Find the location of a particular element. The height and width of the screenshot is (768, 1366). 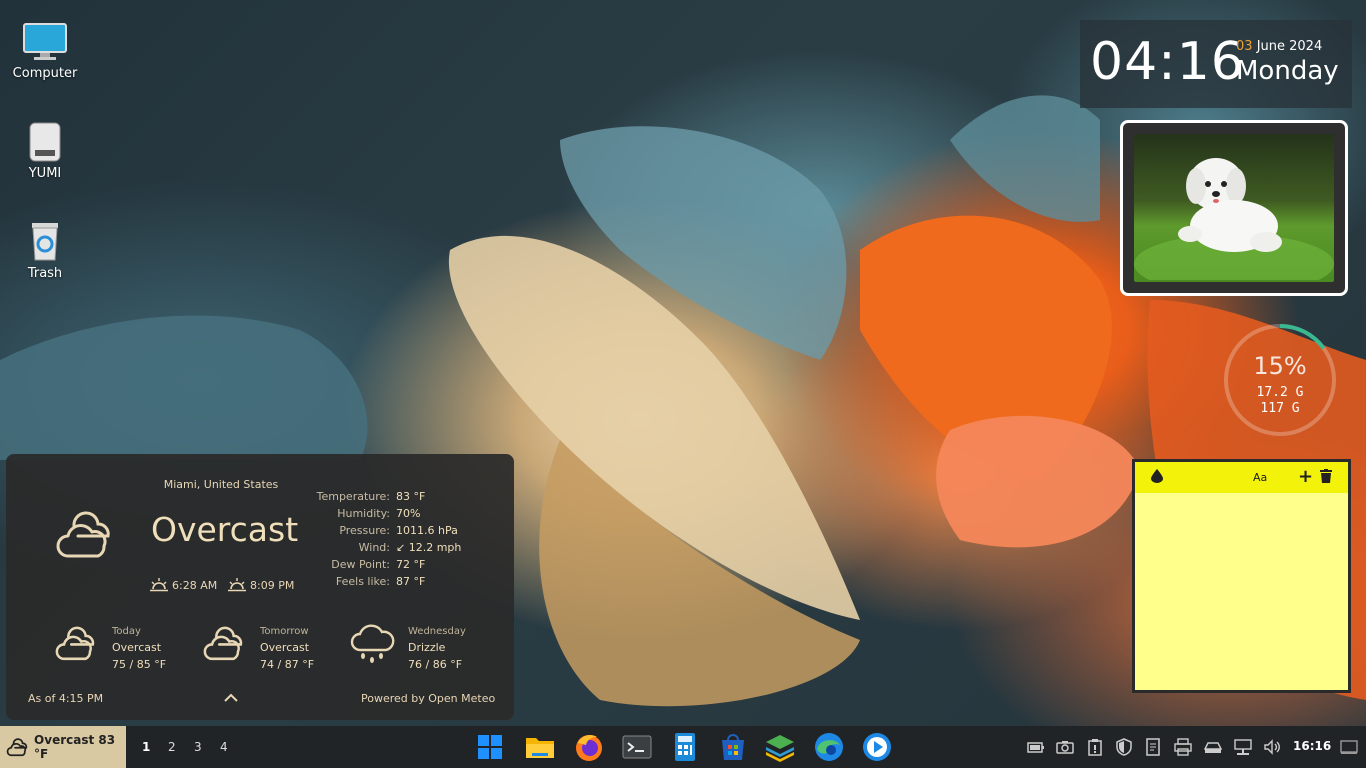

detail-label: Humidity: is located at coordinates (363, 513).